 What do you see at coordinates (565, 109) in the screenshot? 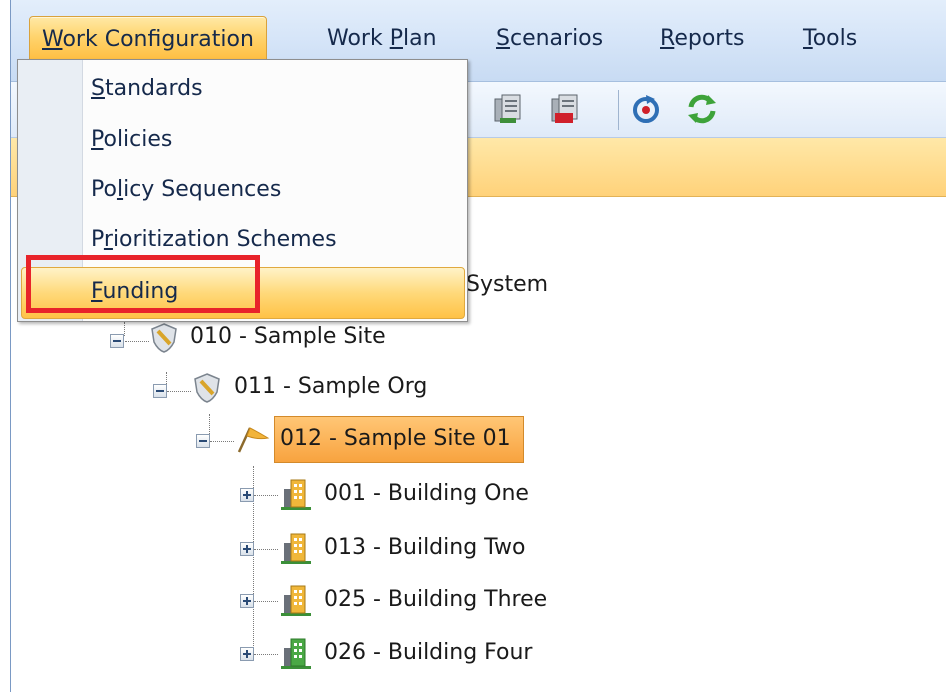
I see `delete-document-icon` at bounding box center [565, 109].